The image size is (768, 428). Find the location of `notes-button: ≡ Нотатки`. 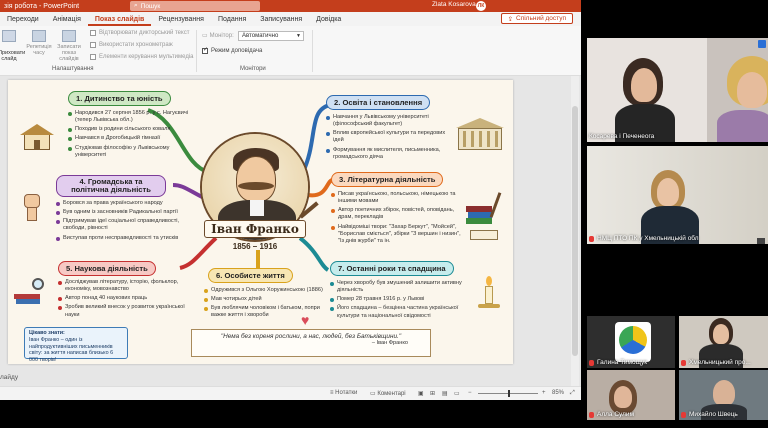

notes-button: ≡ Нотатки is located at coordinates (343, 393).